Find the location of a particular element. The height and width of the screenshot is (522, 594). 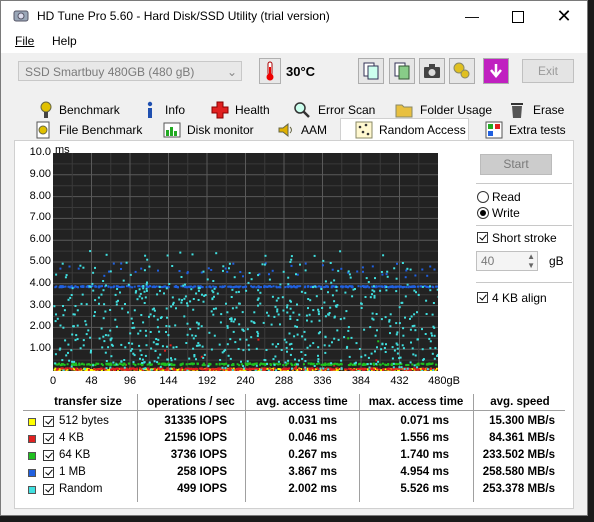

tab-disk-monitor: Disk monitor is located at coordinates (207, 130).